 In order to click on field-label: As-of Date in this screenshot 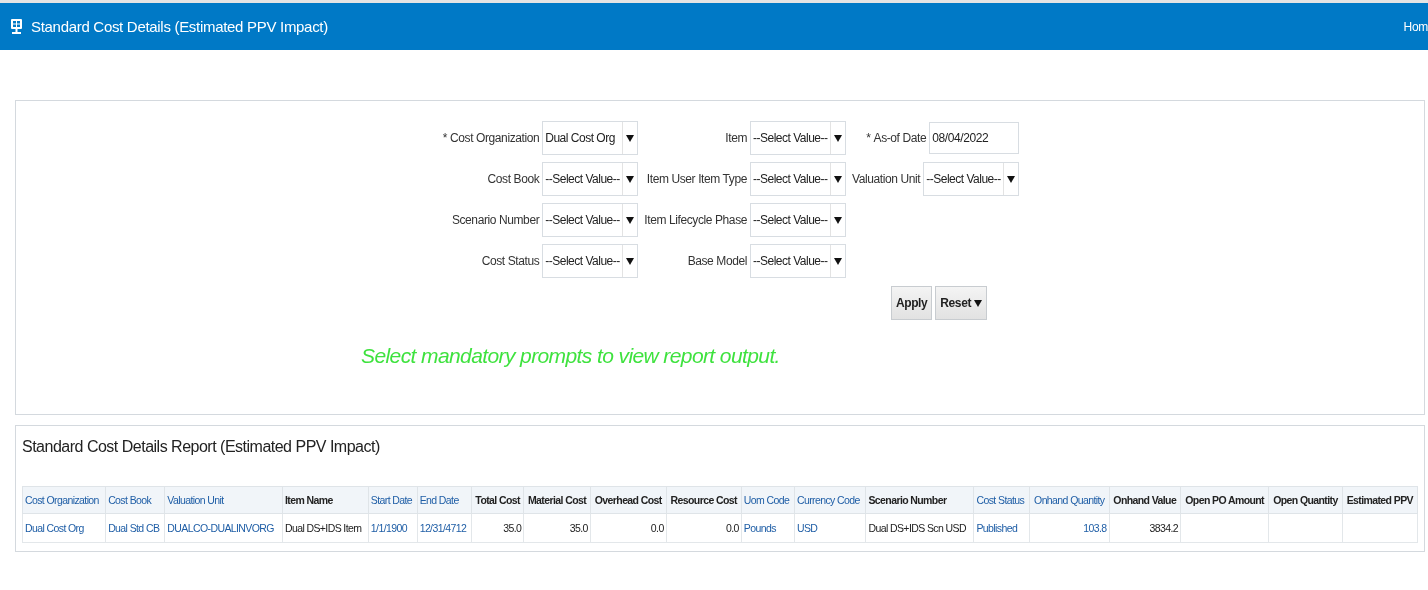, I will do `click(900, 138)`.